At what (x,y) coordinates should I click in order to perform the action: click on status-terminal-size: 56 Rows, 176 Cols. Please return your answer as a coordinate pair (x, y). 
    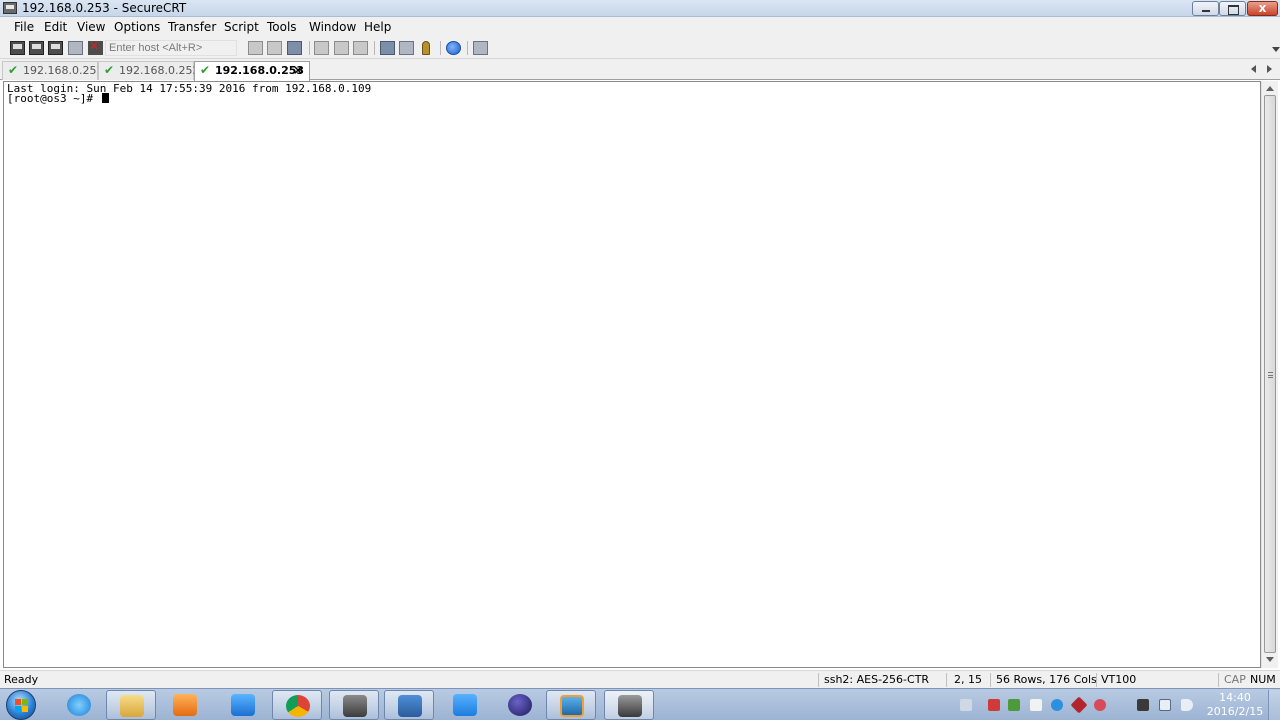
    Looking at the image, I should click on (1046, 679).